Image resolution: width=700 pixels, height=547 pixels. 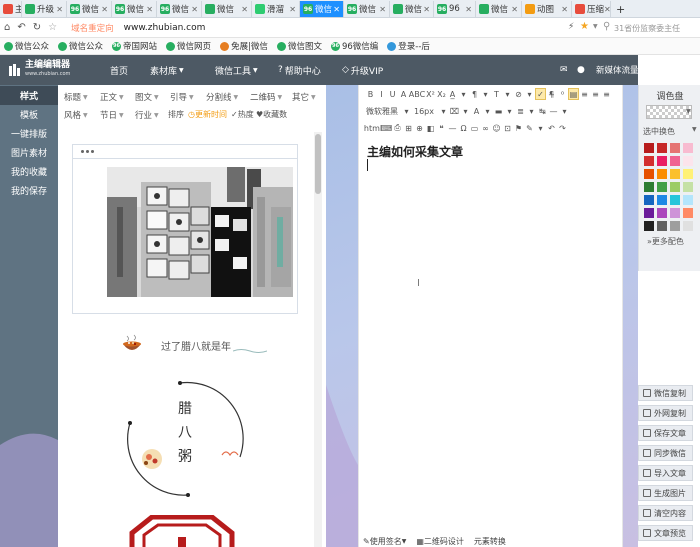 I want to click on lightning-icon: ⚡, so click(x=571, y=27).